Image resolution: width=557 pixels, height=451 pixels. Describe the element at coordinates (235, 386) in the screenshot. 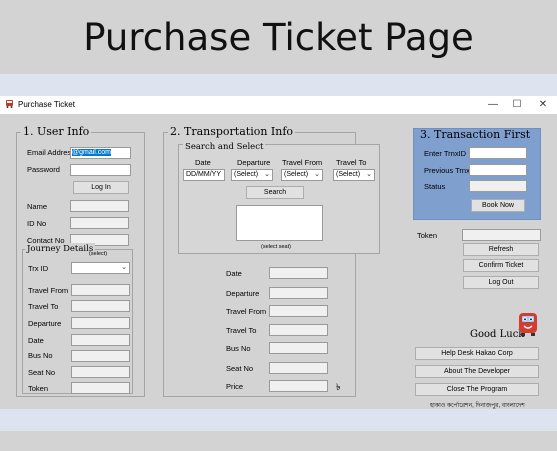

I see `trans-label-price: Price` at that location.